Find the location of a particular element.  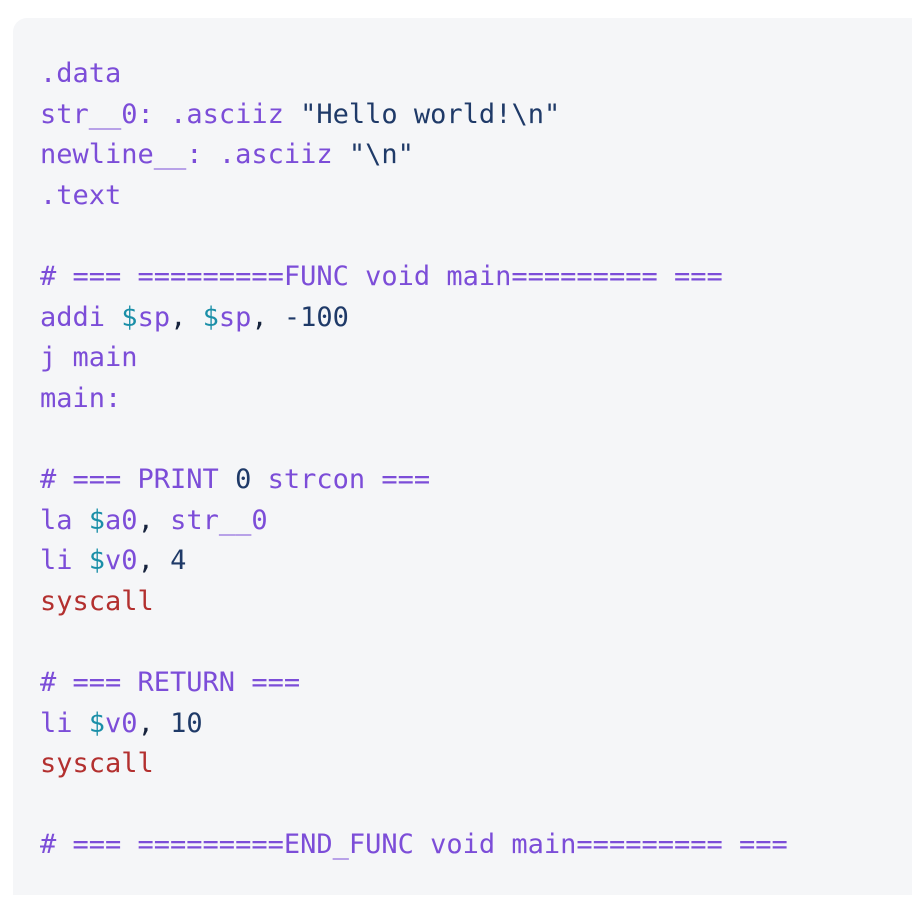

code-token: -100 is located at coordinates (316, 317).